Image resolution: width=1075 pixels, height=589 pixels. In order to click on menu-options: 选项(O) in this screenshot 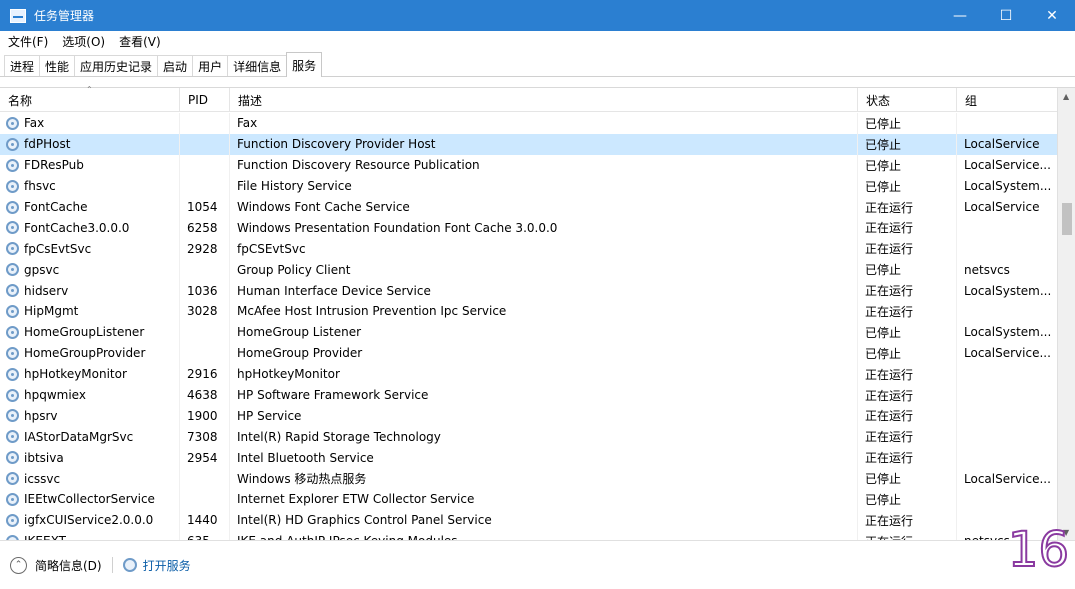, I will do `click(83, 41)`.